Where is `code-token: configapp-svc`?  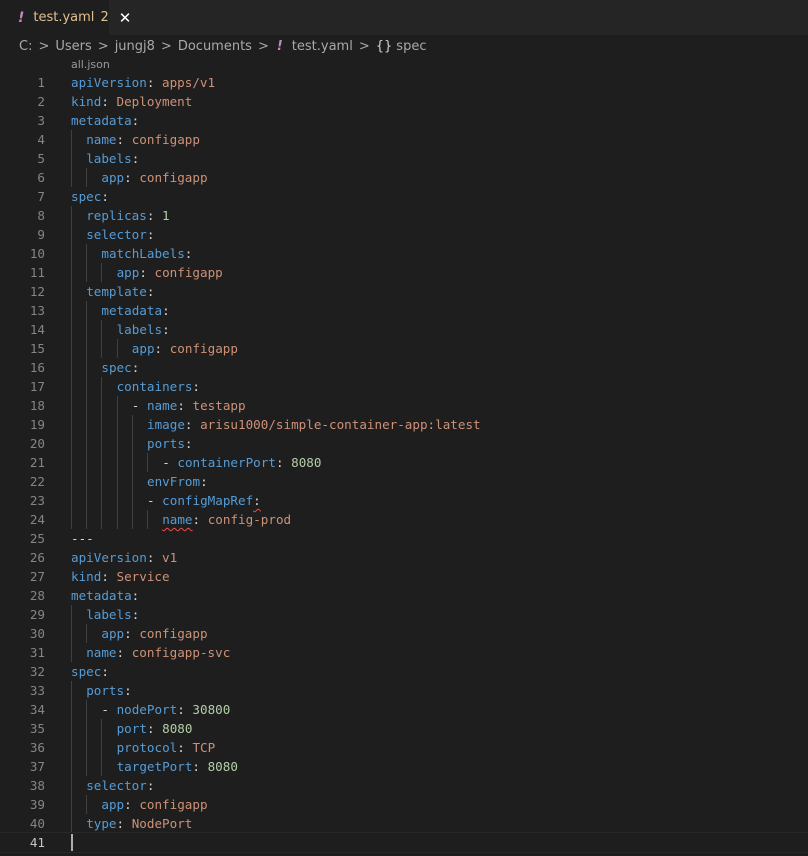 code-token: configapp-svc is located at coordinates (181, 652).